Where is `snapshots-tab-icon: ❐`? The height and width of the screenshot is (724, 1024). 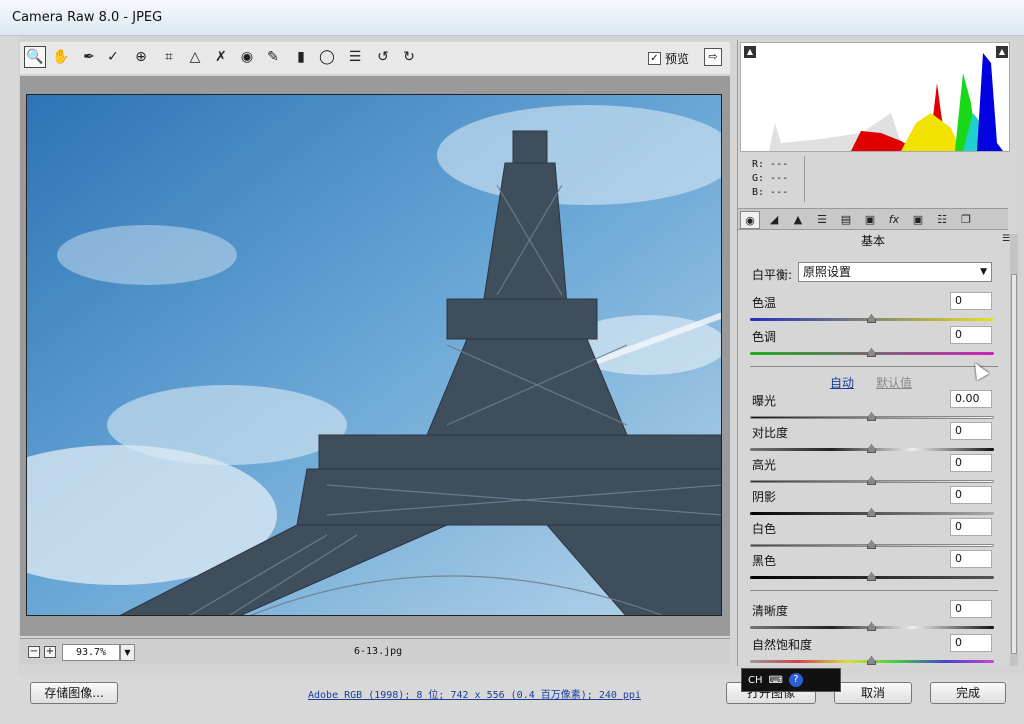
snapshots-tab-icon: ❐ is located at coordinates (966, 220).